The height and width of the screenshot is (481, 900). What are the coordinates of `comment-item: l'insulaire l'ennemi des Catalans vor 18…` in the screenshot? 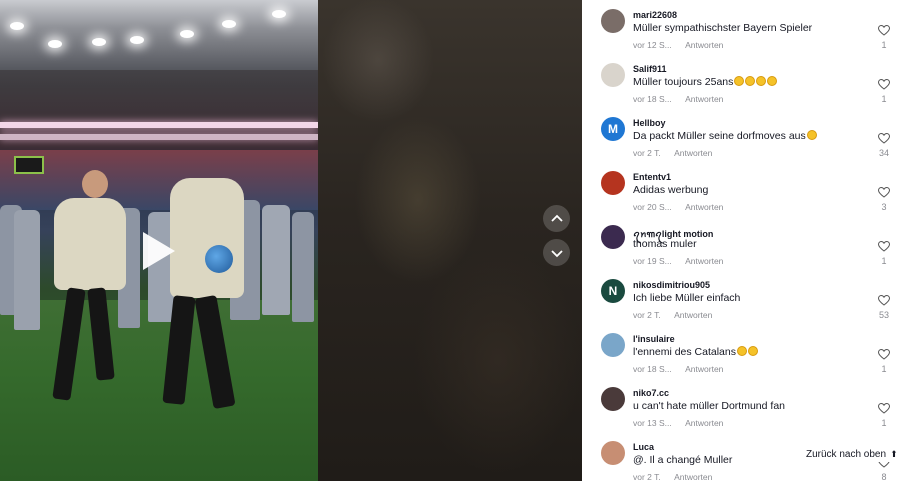 It's located at (741, 355).